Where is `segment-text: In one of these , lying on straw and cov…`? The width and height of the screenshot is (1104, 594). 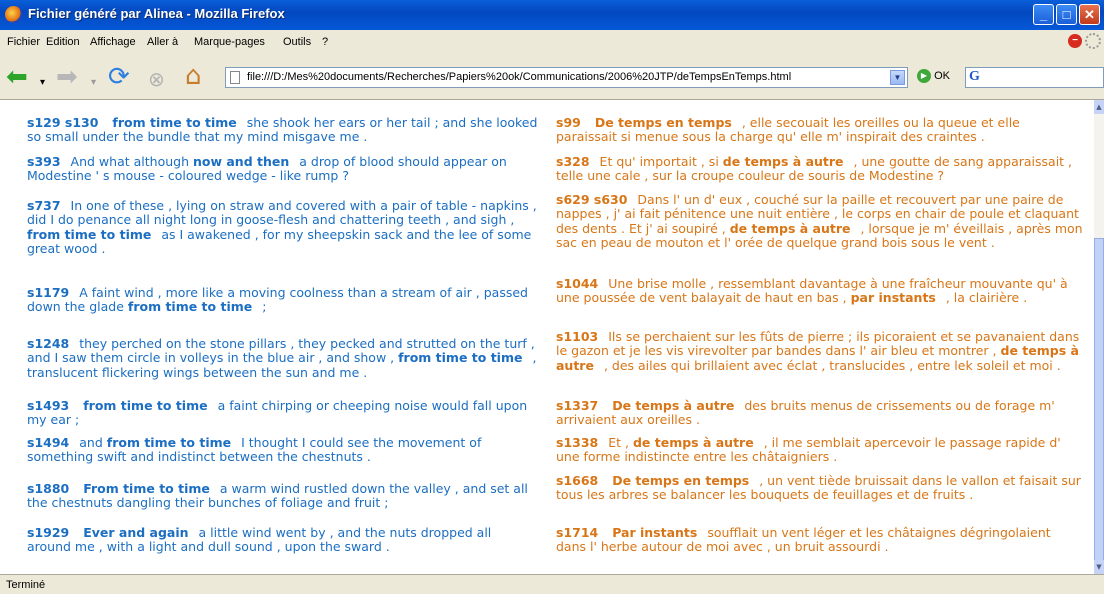
segment-text: In one of these , lying on straw and cov… is located at coordinates (282, 213).